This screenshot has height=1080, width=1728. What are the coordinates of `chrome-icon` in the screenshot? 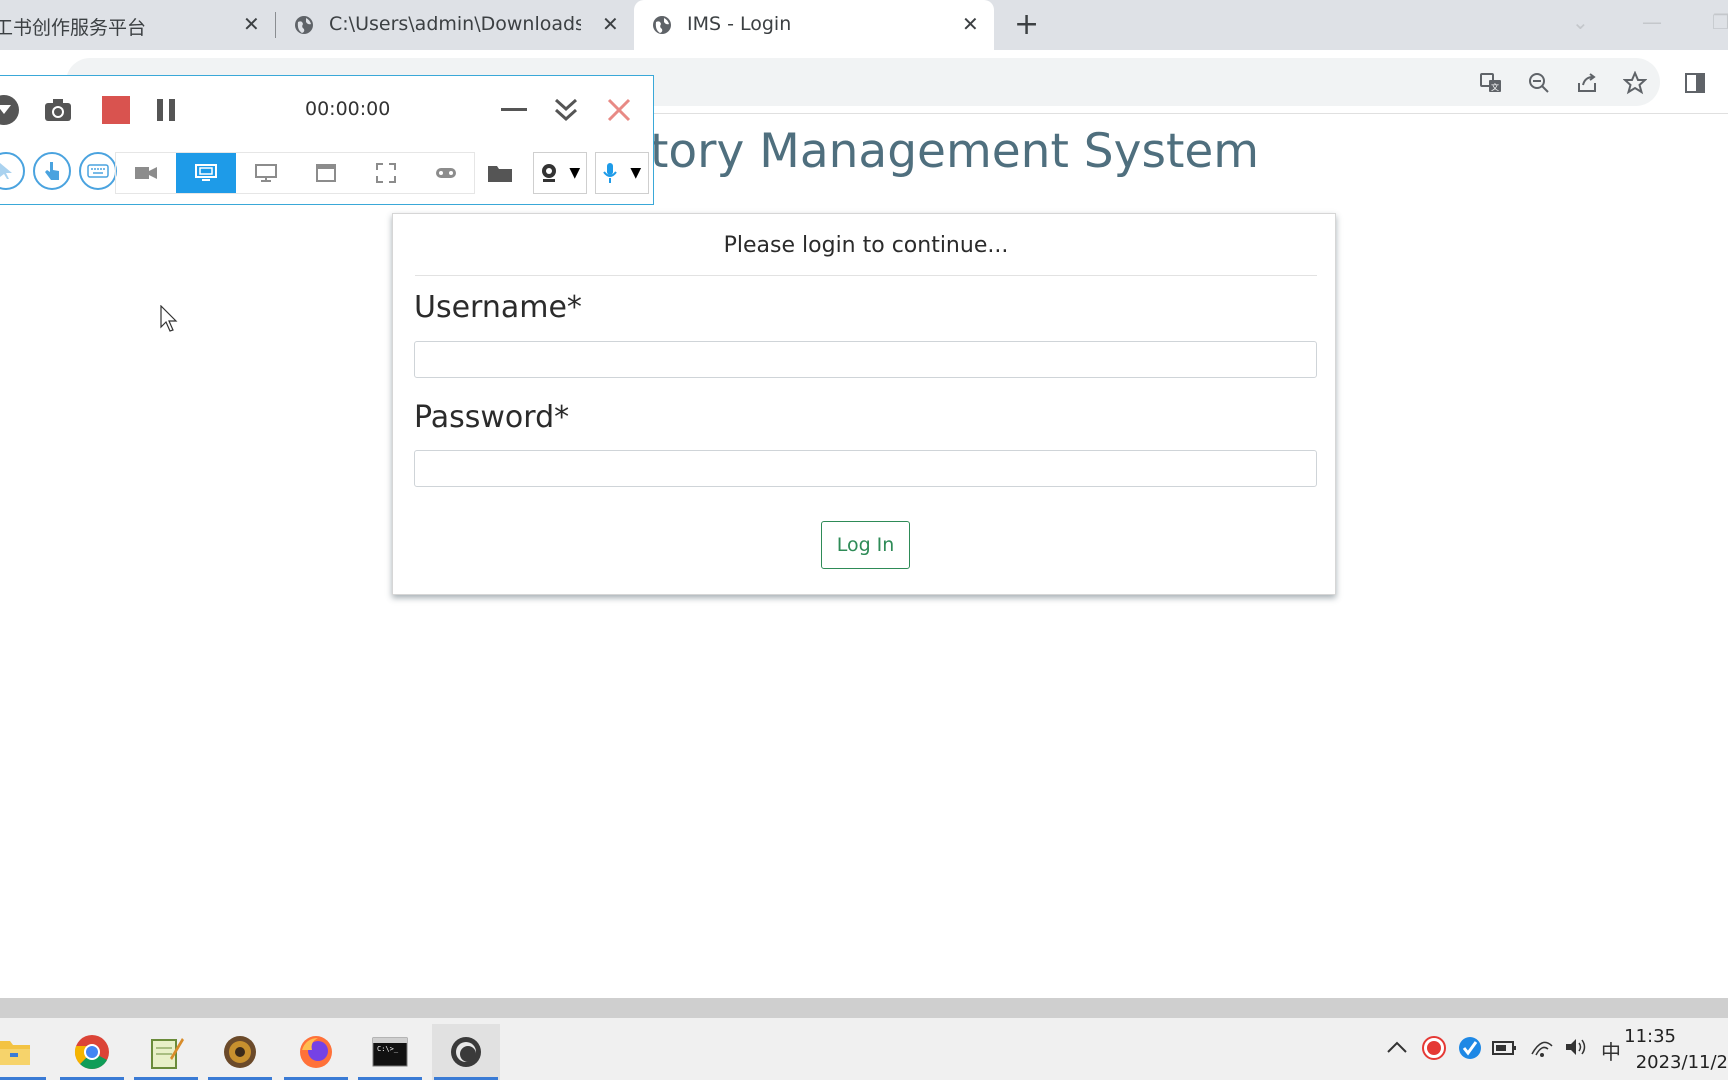 It's located at (91, 1052).